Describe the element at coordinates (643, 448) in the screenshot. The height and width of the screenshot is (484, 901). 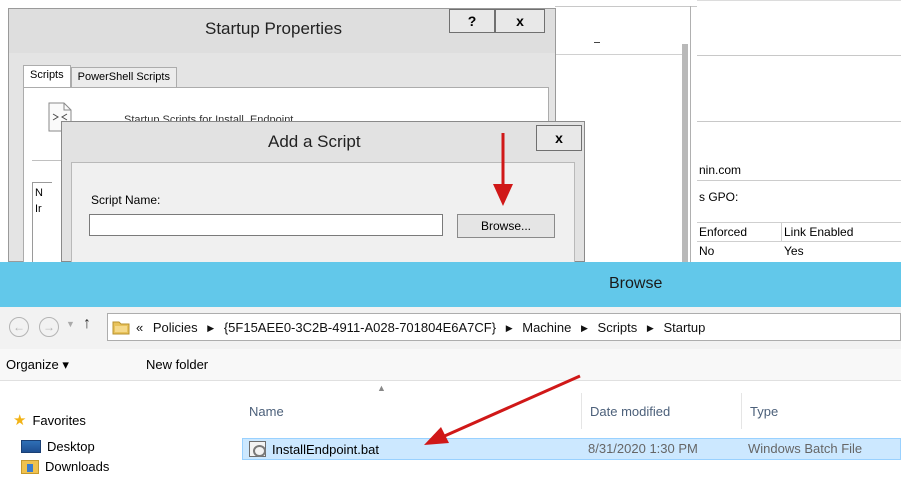
I see `file-date-modified: 8/31/2020 1:30 PM` at that location.